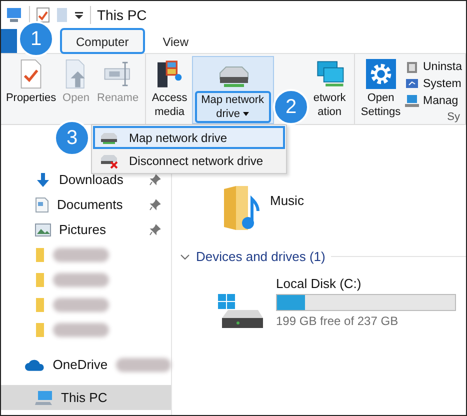  I want to click on properties-icon, so click(43, 15).